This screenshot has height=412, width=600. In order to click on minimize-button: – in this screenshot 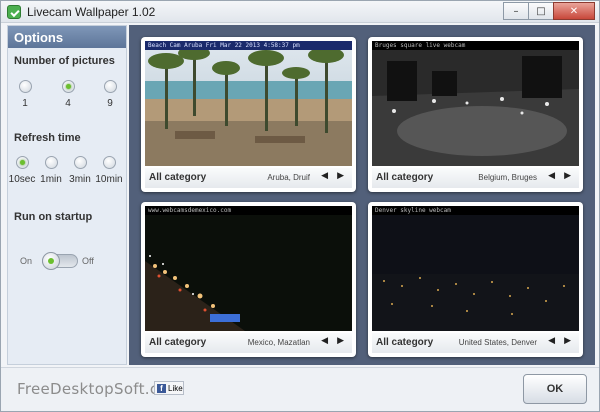, I will do `click(516, 11)`.